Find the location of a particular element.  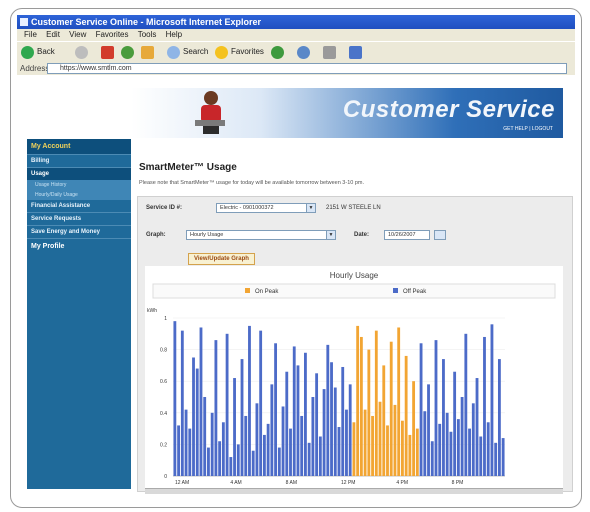

menu-edit: Edit is located at coordinates (53, 34).